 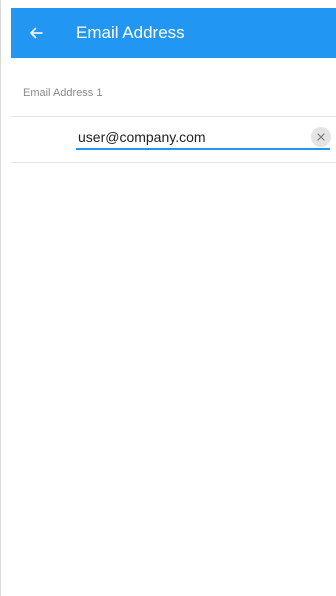 I want to click on clear-input-button, so click(x=321, y=137).